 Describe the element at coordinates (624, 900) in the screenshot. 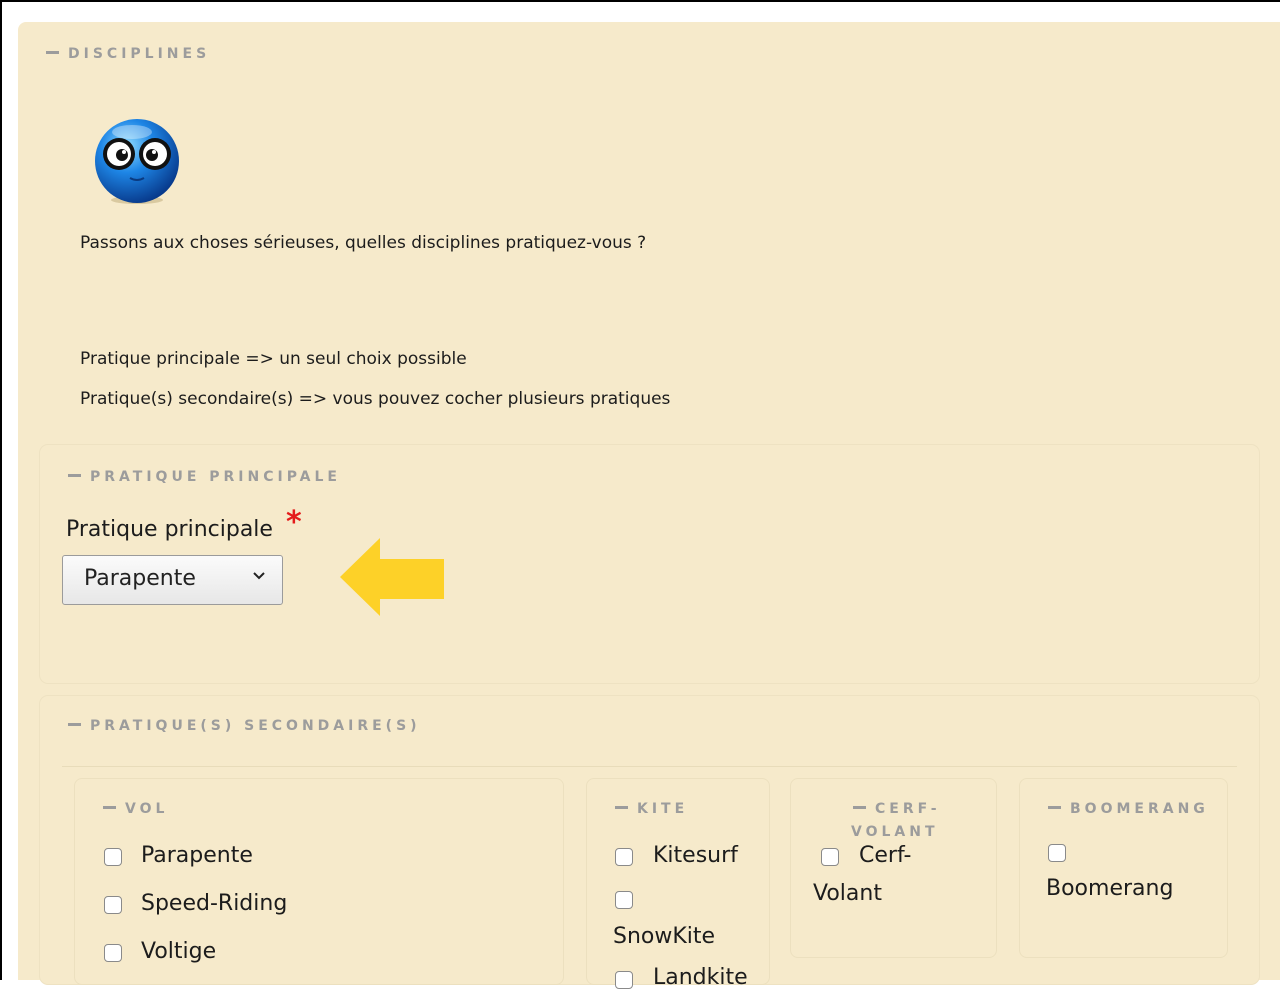

I see `checkbox-snowkite` at that location.